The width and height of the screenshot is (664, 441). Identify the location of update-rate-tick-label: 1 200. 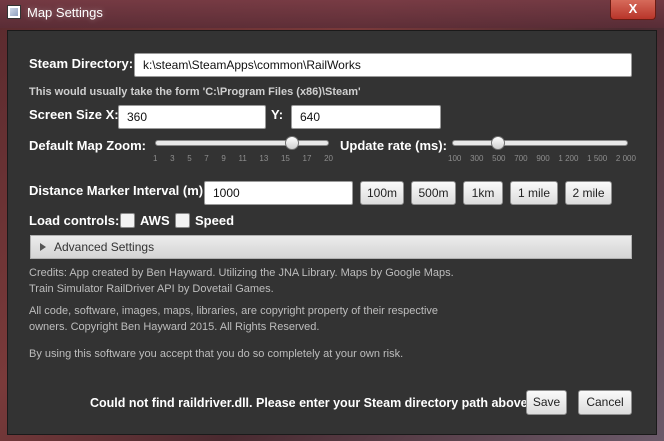
(568, 158).